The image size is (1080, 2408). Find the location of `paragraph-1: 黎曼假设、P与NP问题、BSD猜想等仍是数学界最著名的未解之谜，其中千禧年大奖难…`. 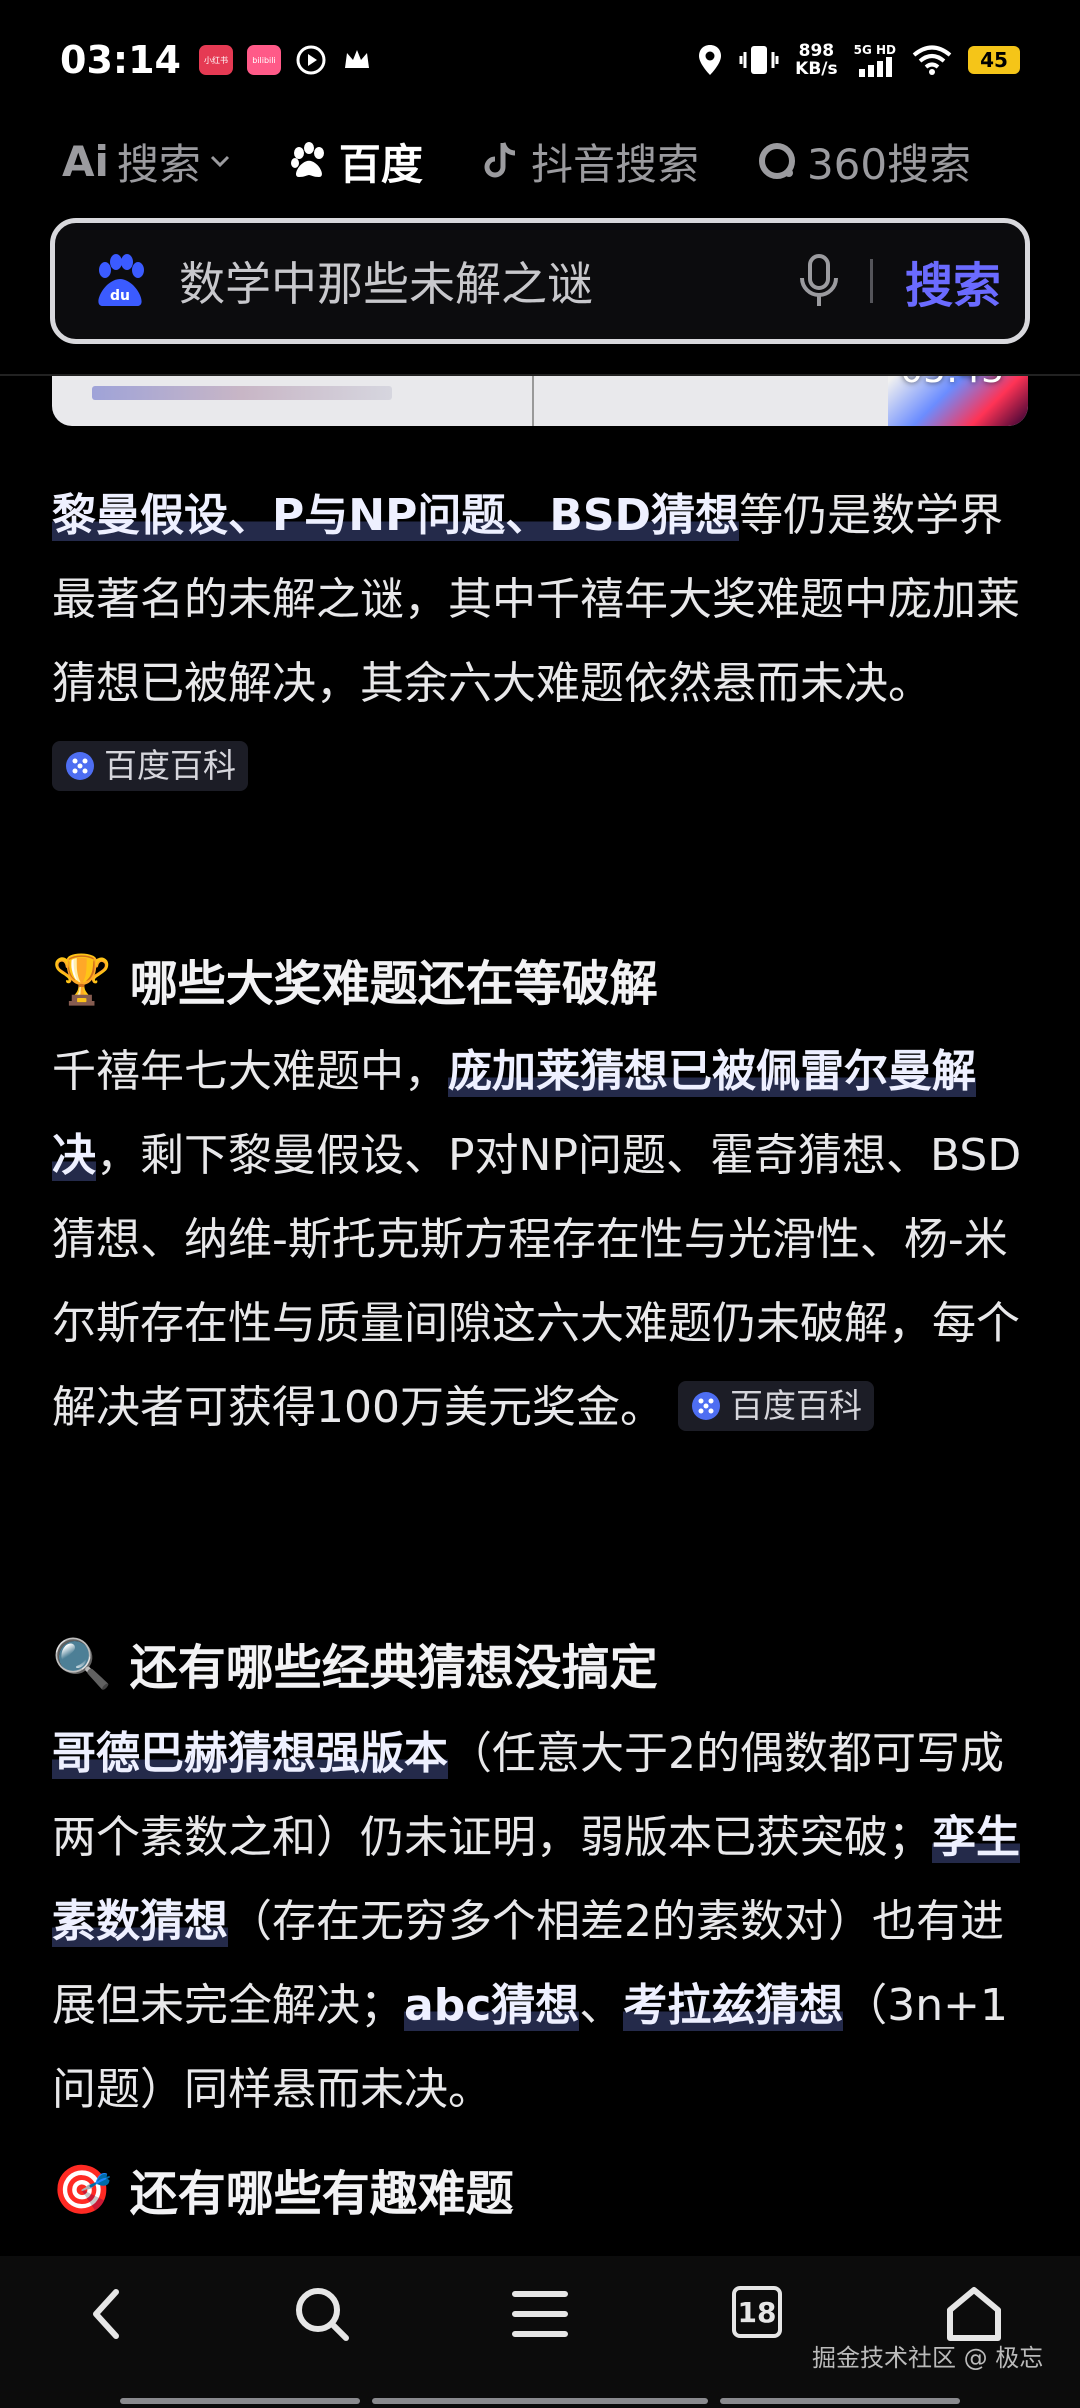

paragraph-1: 黎曼假设、P与NP问题、BSD猜想等仍是数学界最著名的未解之谜，其中千禧年大奖难… is located at coordinates (540, 642).